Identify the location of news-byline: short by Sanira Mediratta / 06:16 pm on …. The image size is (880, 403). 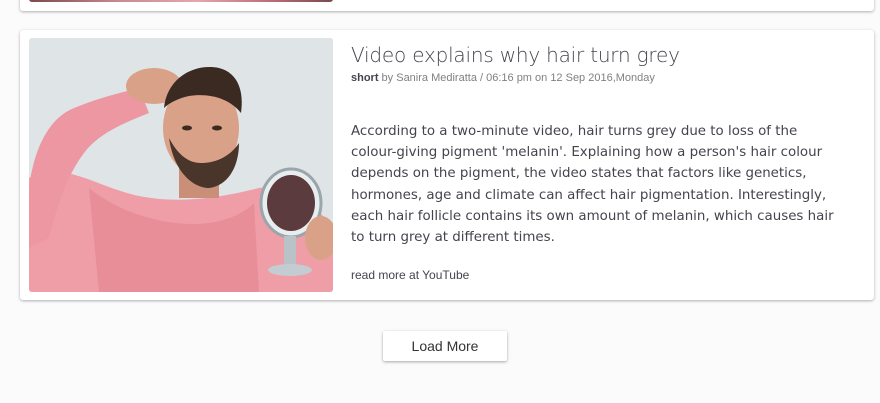
(503, 78).